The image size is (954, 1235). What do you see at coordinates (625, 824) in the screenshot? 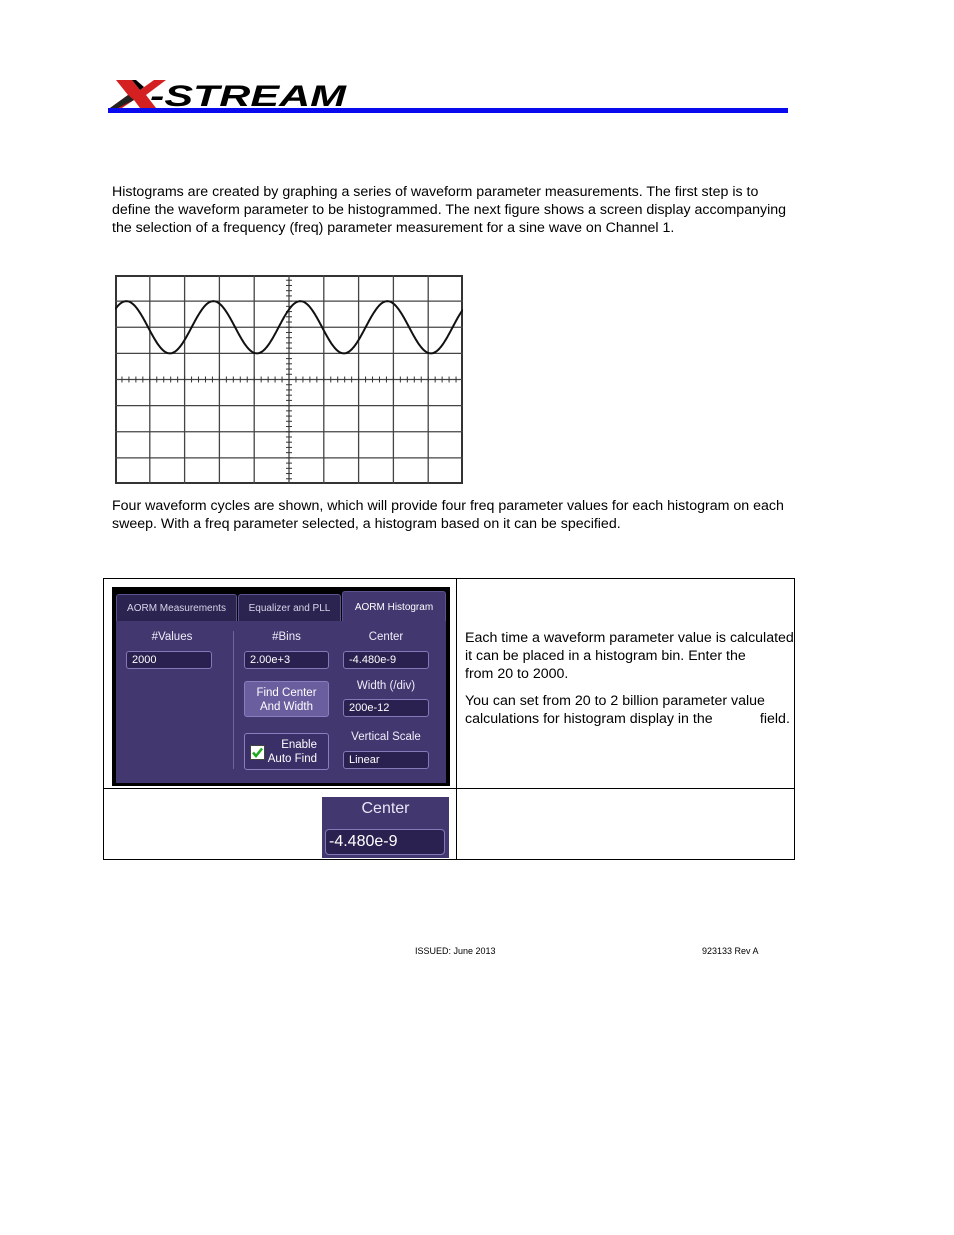
I see `center-description-cell` at bounding box center [625, 824].